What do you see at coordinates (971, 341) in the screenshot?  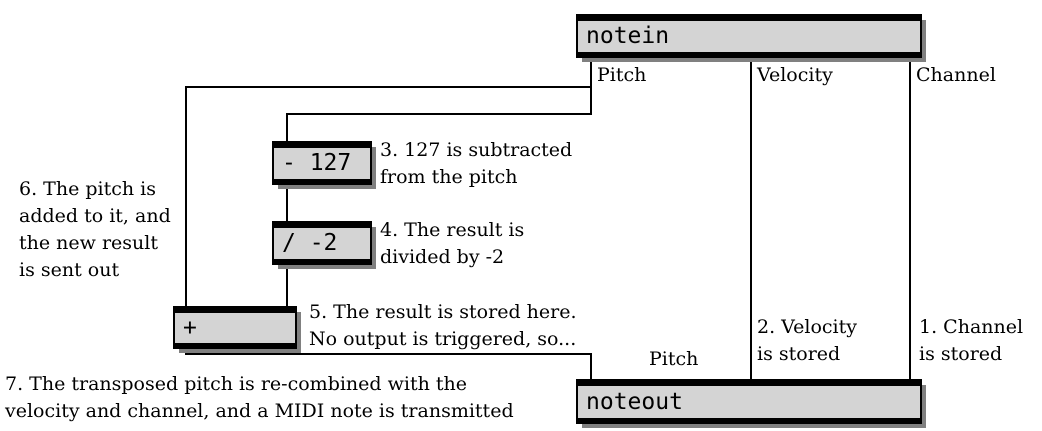 I see `step1-comment: 1. Channel is stored` at bounding box center [971, 341].